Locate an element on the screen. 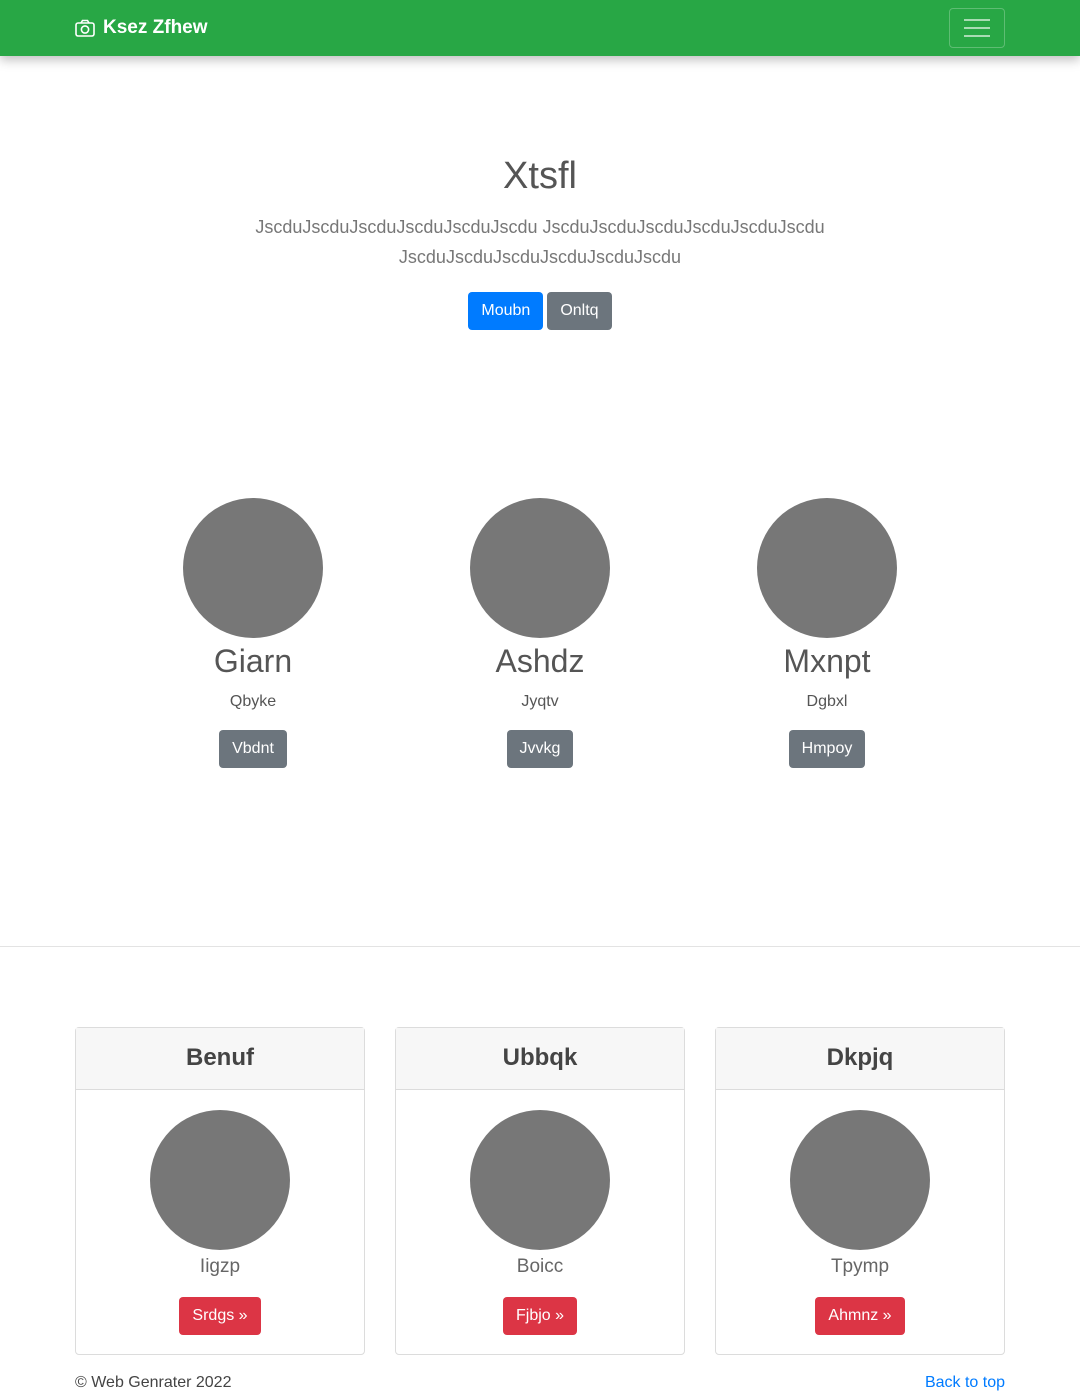 This screenshot has width=1080, height=1395. card-button: Ahmnz » is located at coordinates (860, 1316).